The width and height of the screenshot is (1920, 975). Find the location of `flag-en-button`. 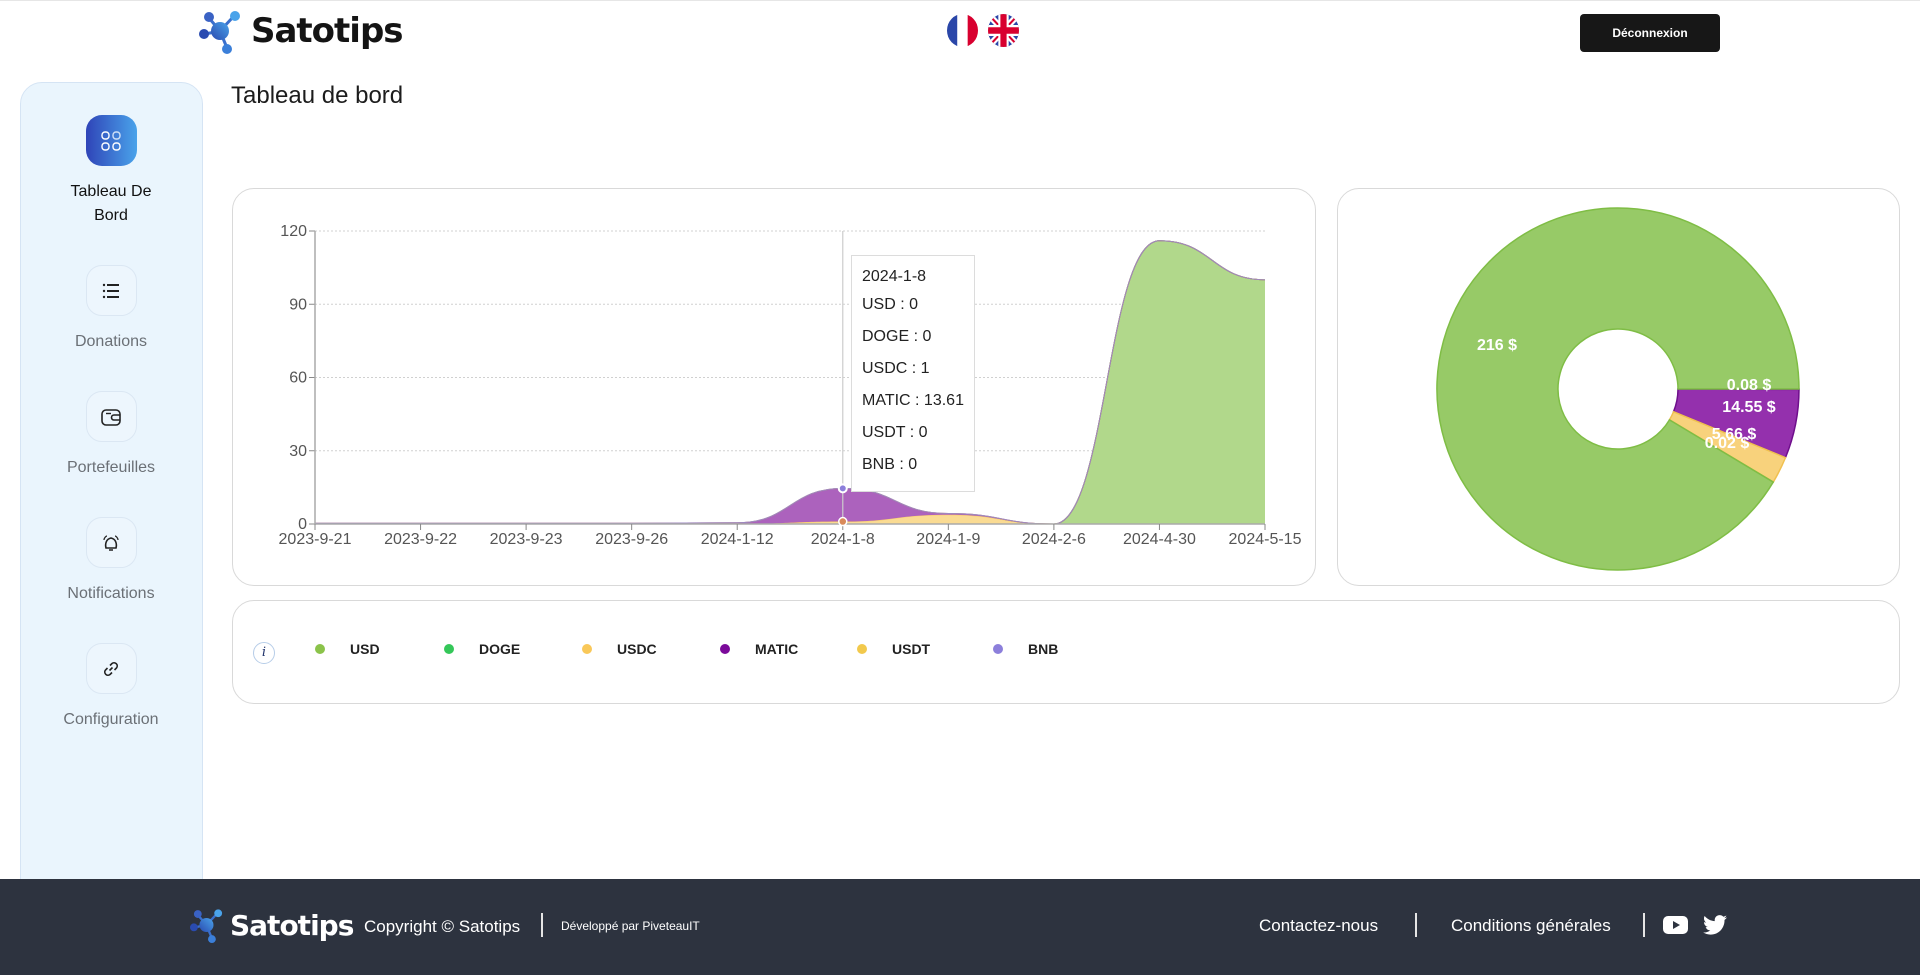

flag-en-button is located at coordinates (1003, 30).